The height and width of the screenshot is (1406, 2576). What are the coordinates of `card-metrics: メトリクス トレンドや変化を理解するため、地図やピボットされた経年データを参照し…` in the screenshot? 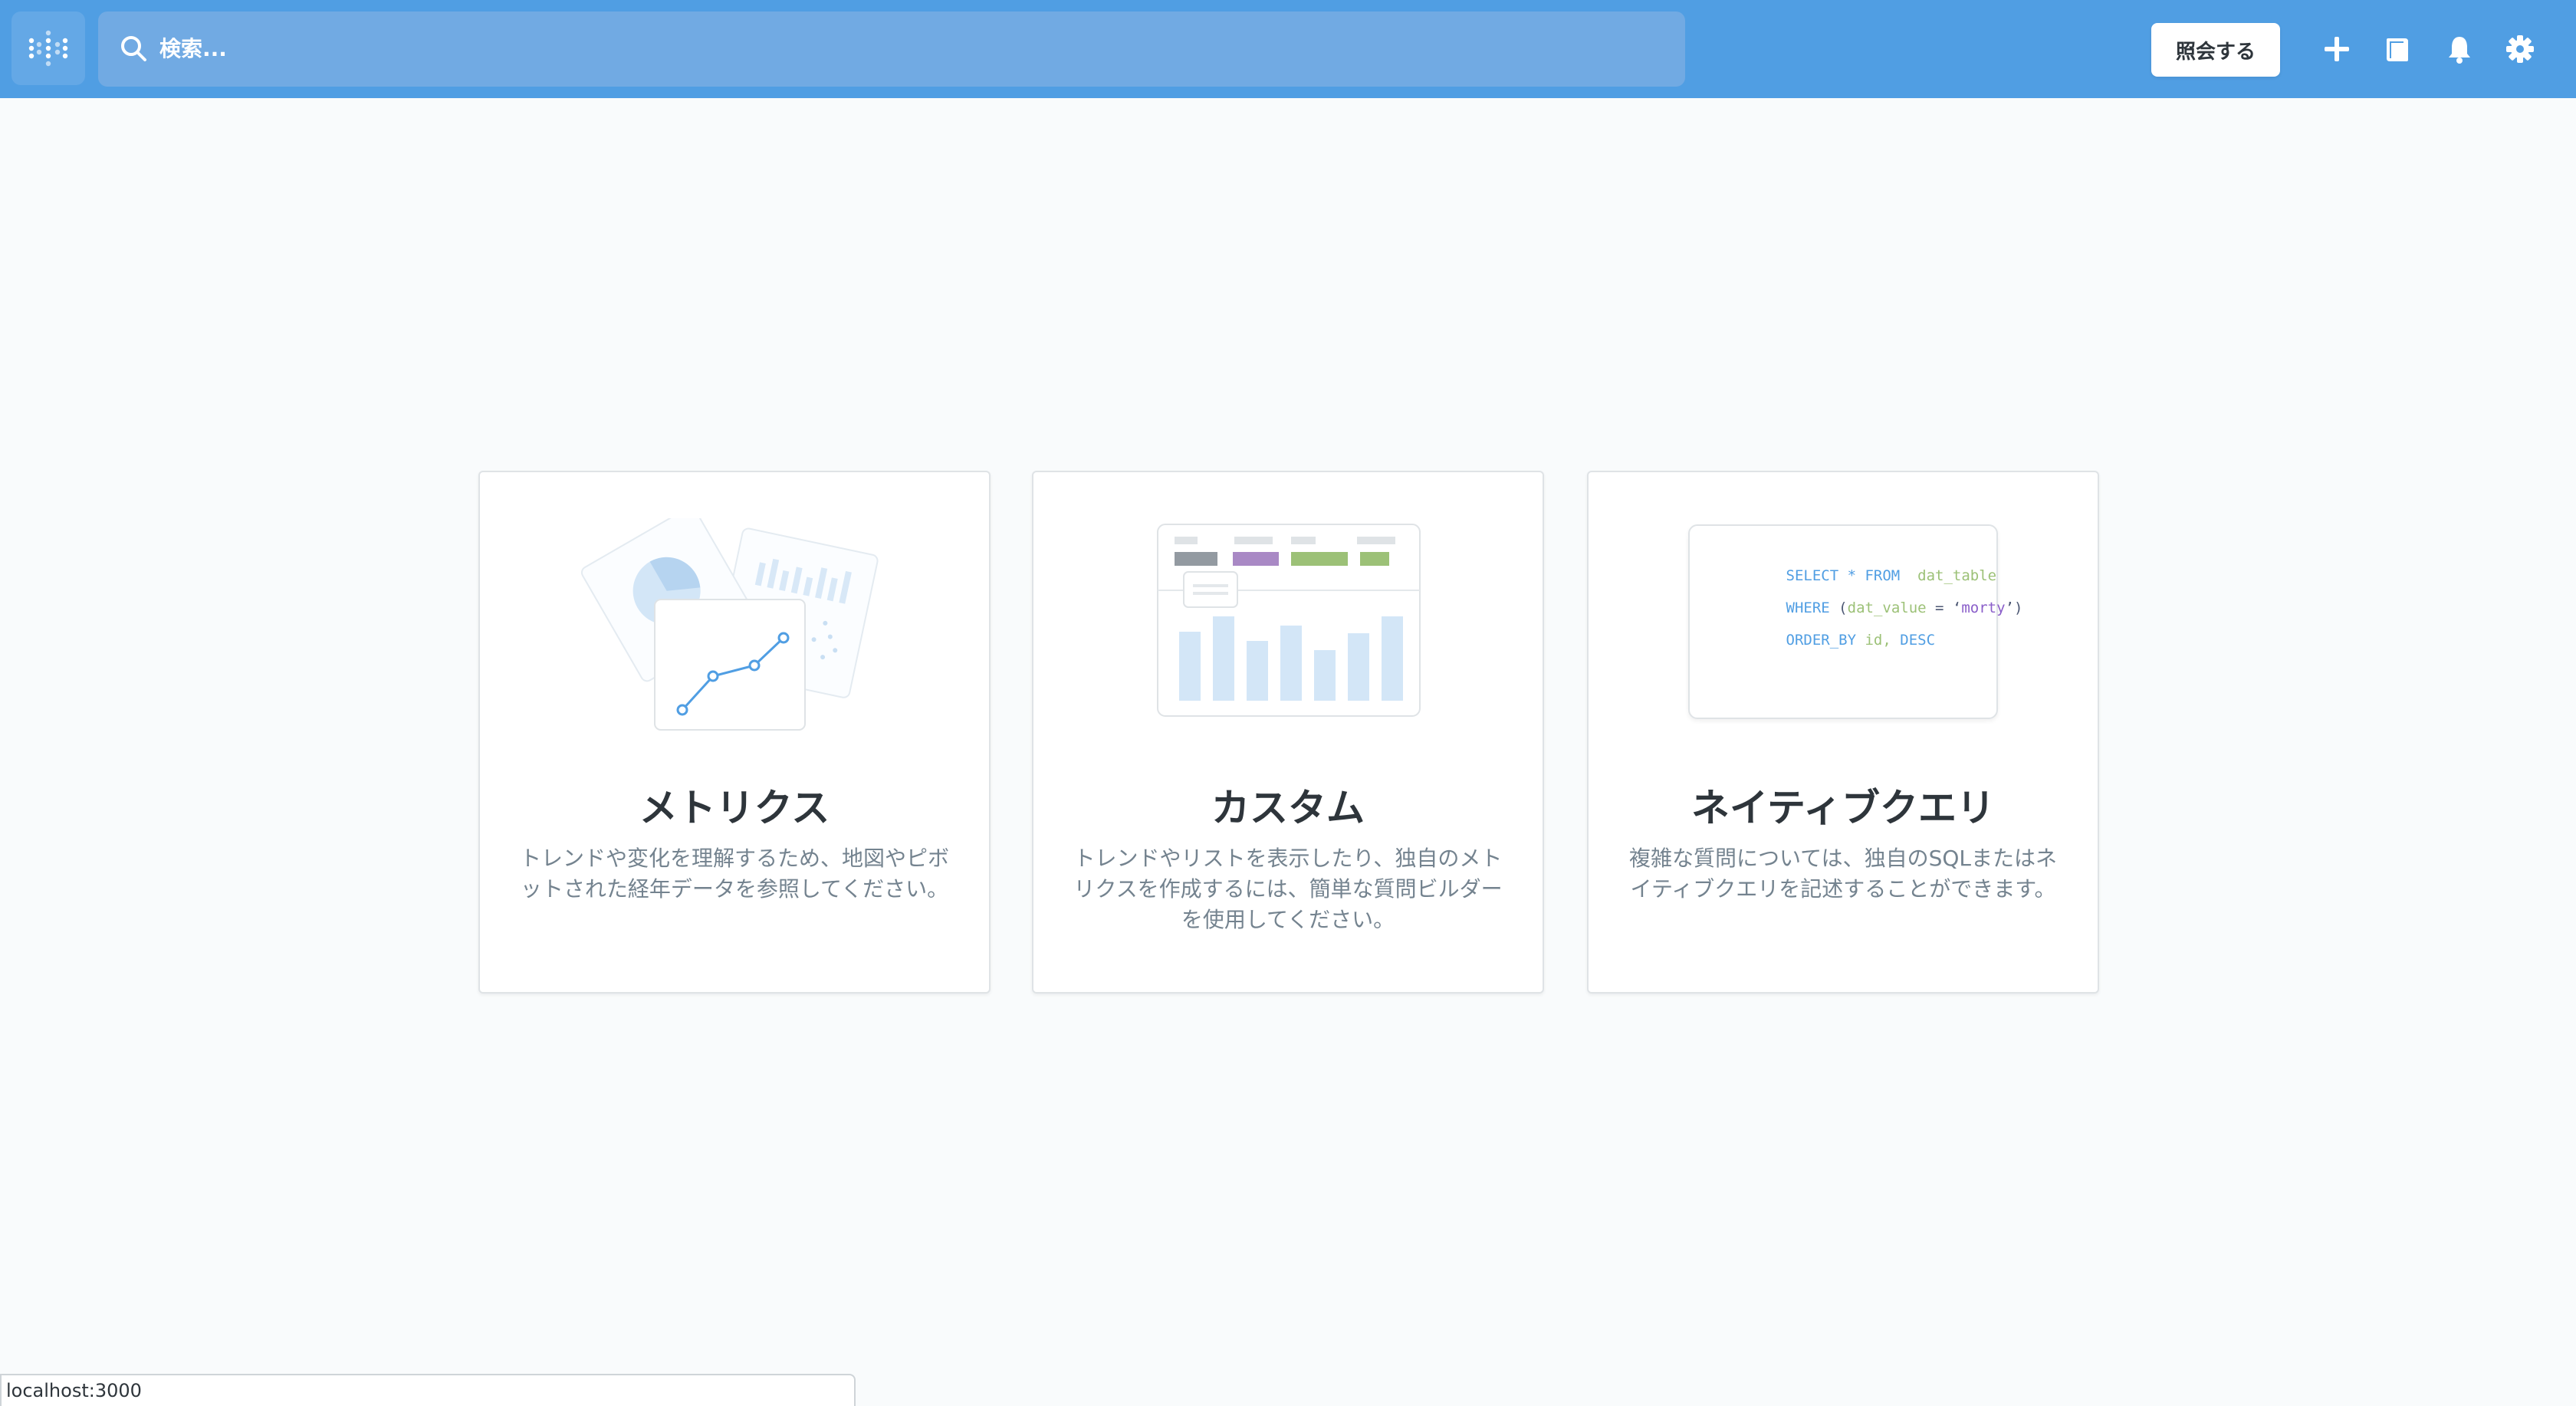 It's located at (735, 732).